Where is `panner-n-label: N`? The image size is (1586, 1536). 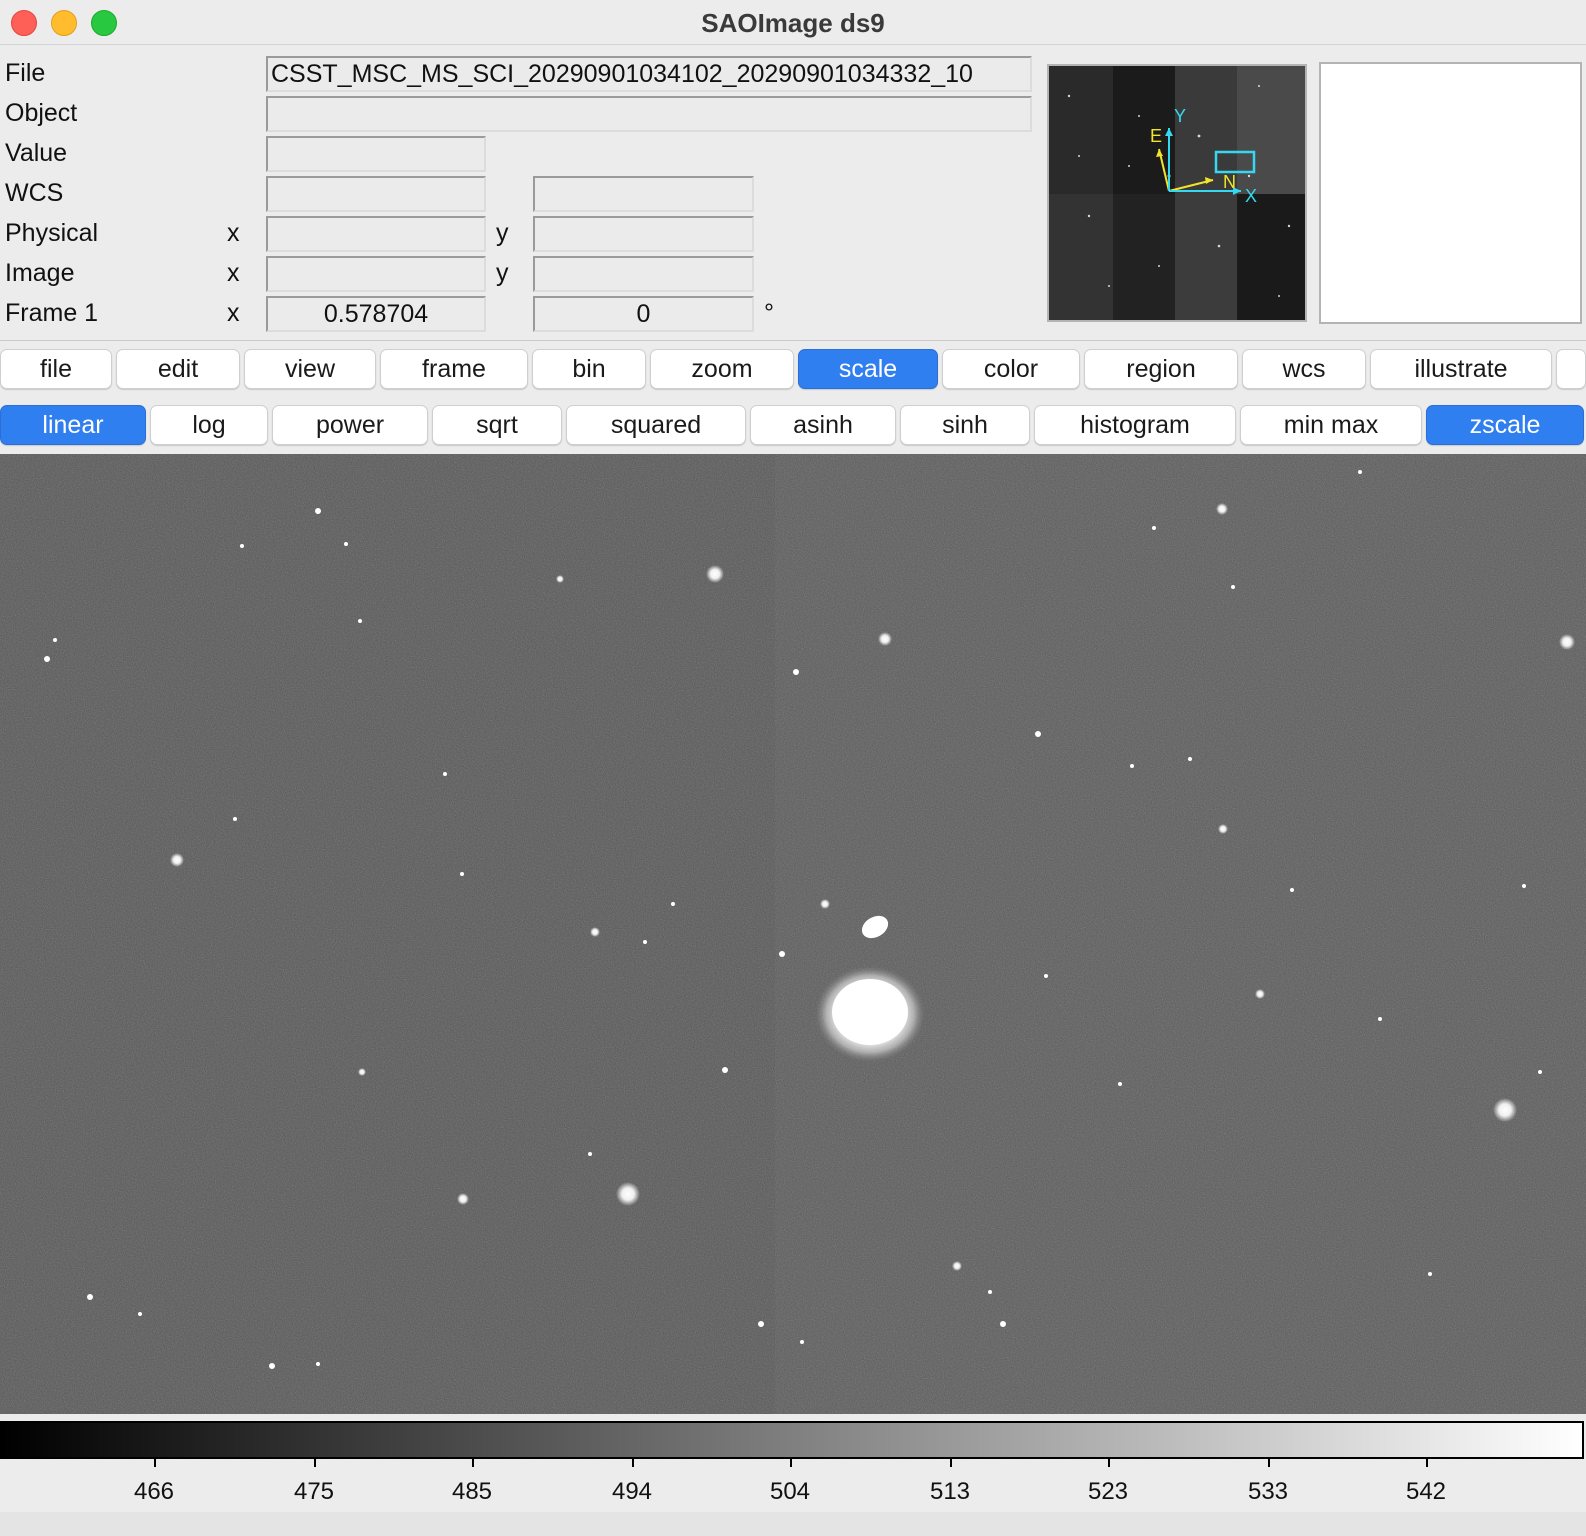 panner-n-label: N is located at coordinates (1229, 182).